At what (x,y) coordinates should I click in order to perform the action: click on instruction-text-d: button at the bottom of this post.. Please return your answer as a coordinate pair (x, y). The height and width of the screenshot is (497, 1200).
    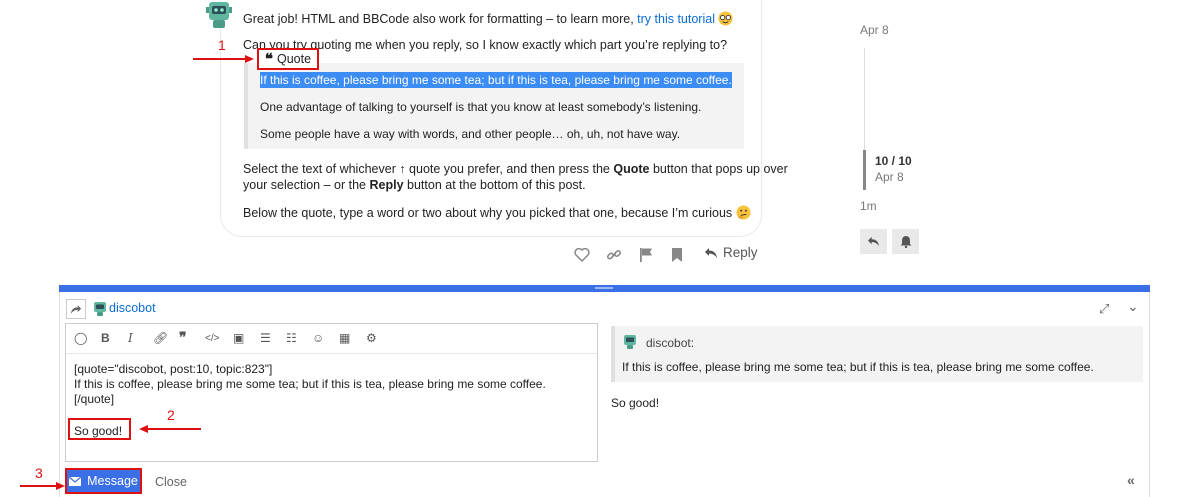
    Looking at the image, I should click on (496, 185).